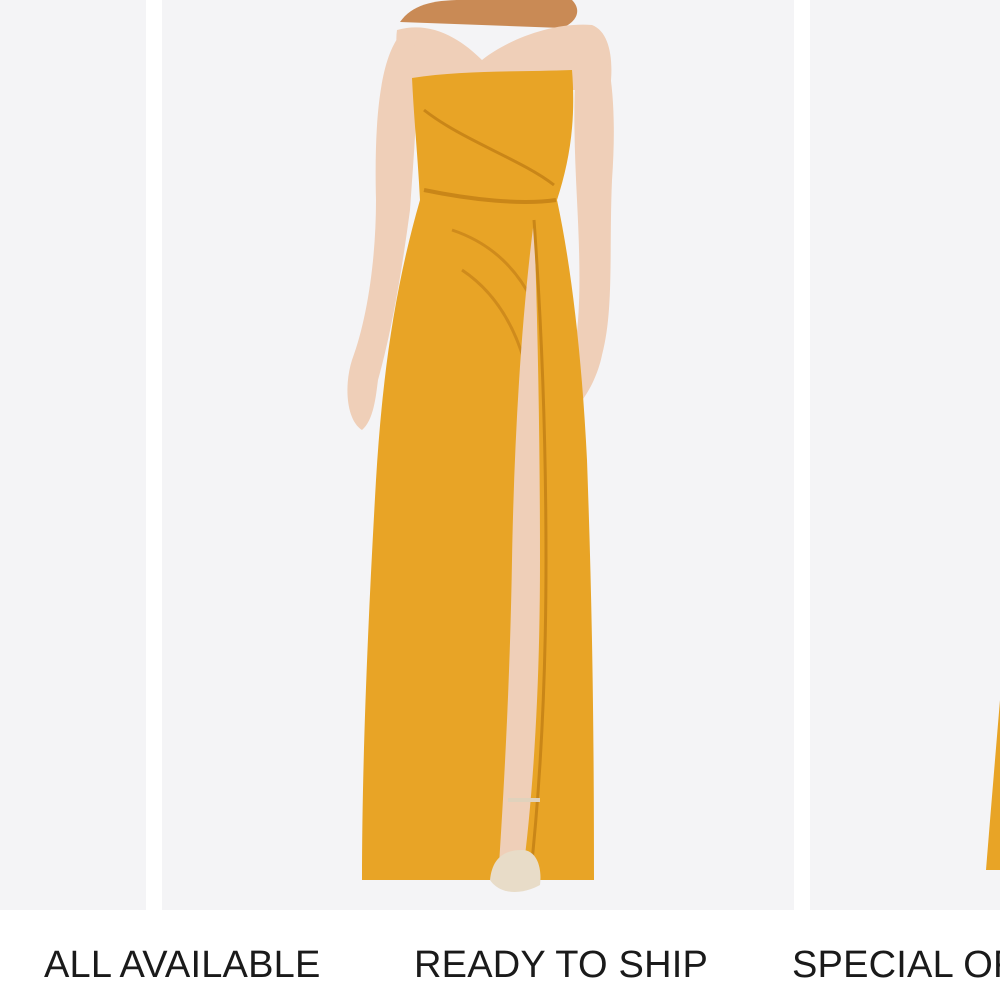 Image resolution: width=1000 pixels, height=1000 pixels. Describe the element at coordinates (73, 455) in the screenshot. I see `product-image-left` at that location.